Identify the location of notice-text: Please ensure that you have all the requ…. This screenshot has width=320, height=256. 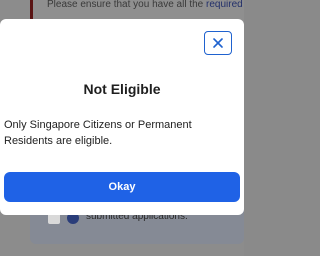
(145, 5).